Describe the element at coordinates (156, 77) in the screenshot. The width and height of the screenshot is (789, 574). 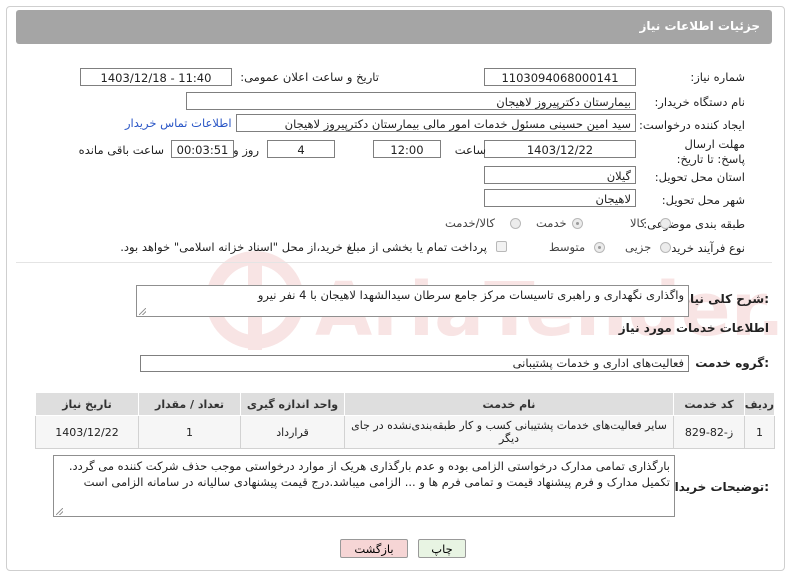
I see `announce-field: 1403/12/18 - 11:40` at that location.